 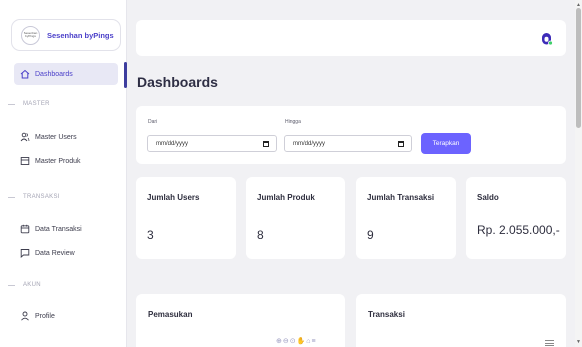 What do you see at coordinates (25, 137) in the screenshot?
I see `users-icon` at bounding box center [25, 137].